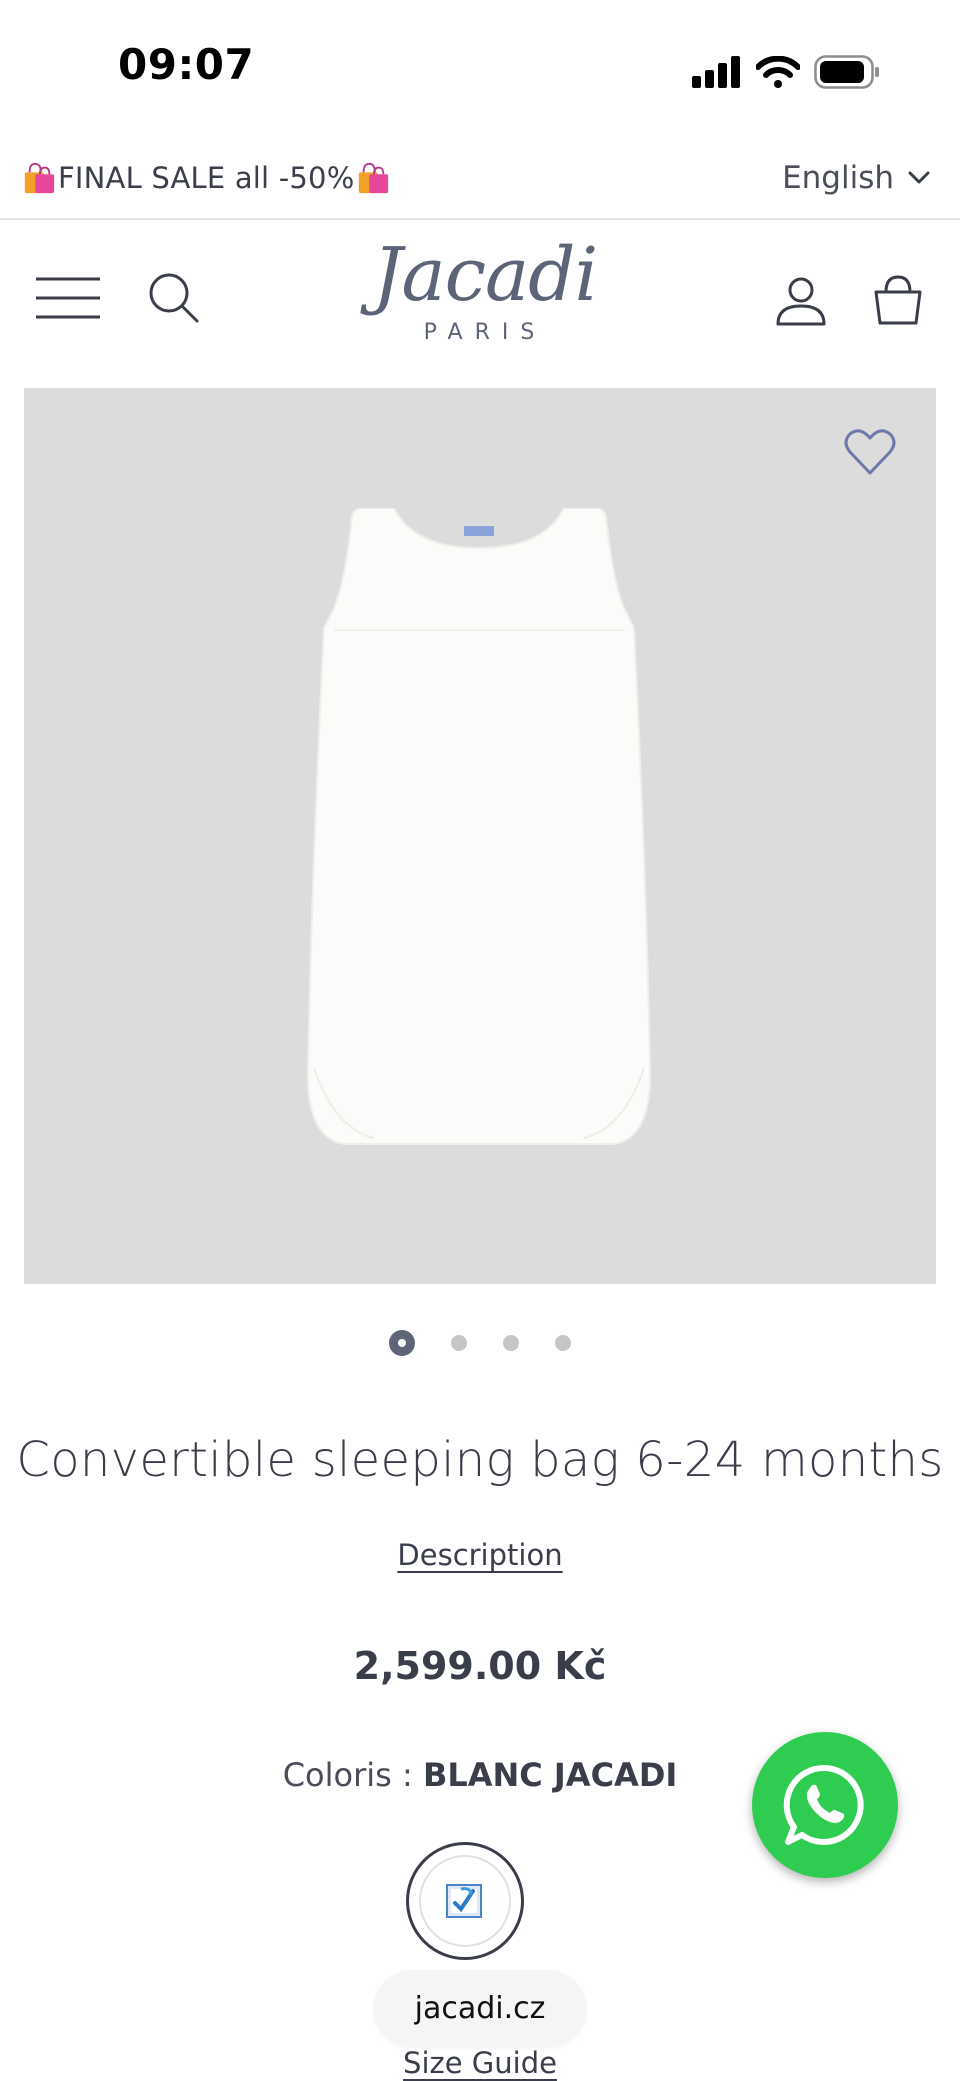 The width and height of the screenshot is (960, 2081). I want to click on battery-icon, so click(846, 72).